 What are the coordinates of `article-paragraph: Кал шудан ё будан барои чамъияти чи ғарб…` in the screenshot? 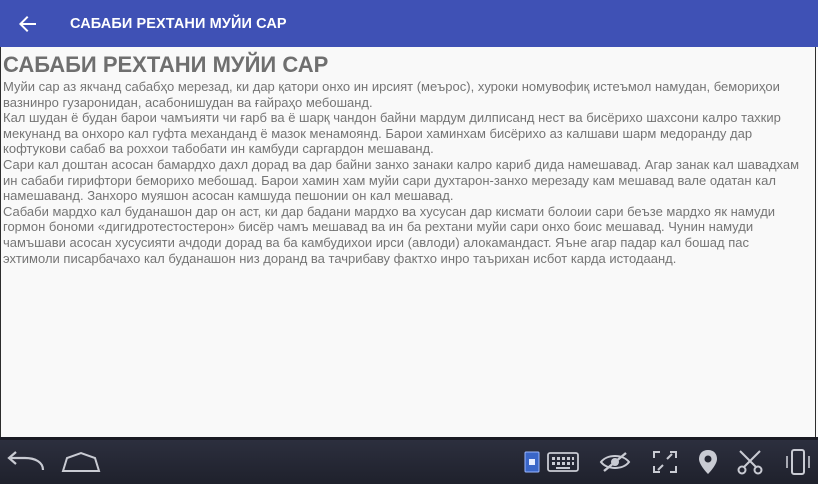 It's located at (392, 133).